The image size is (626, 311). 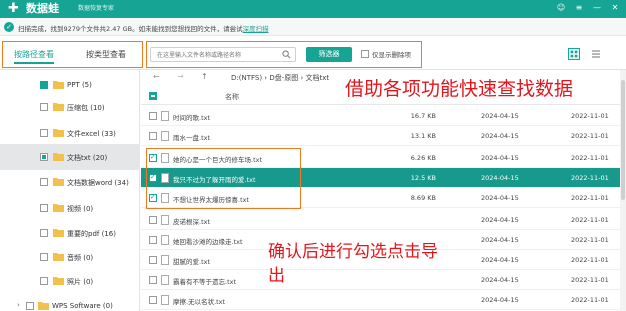 I want to click on back-arrow-icon: ←, so click(x=156, y=76).